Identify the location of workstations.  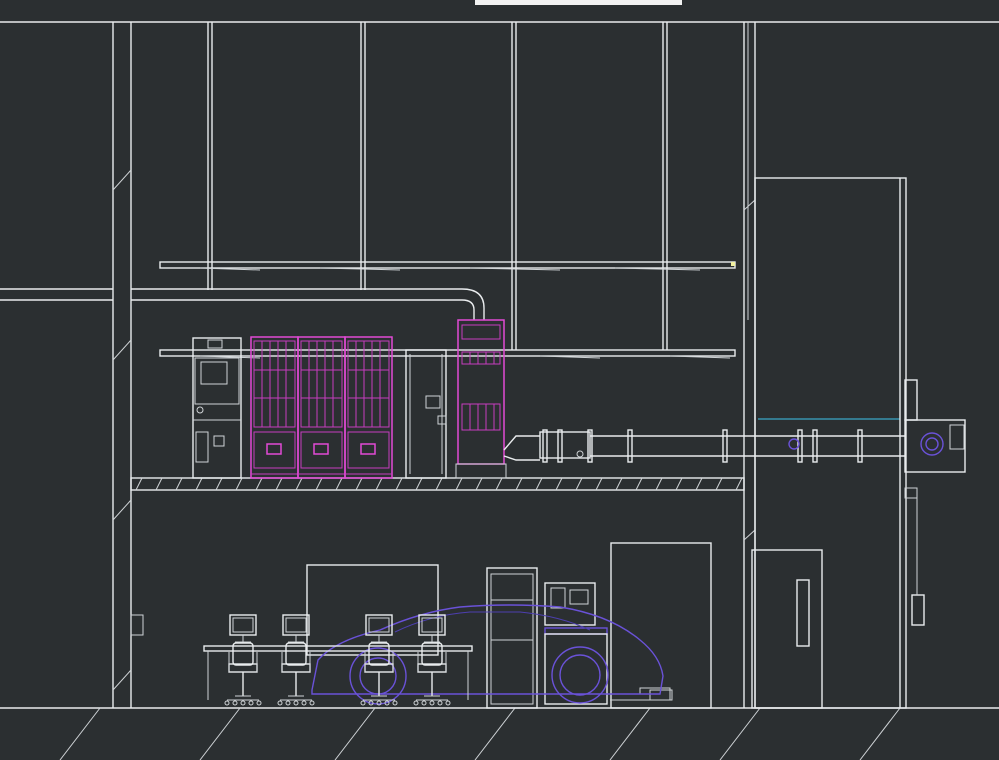
(338, 660).